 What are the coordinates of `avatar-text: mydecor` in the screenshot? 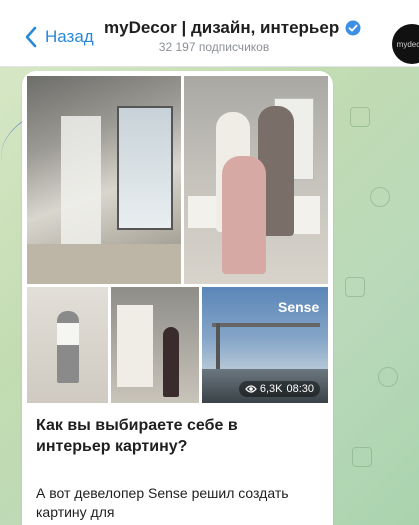 It's located at (407, 44).